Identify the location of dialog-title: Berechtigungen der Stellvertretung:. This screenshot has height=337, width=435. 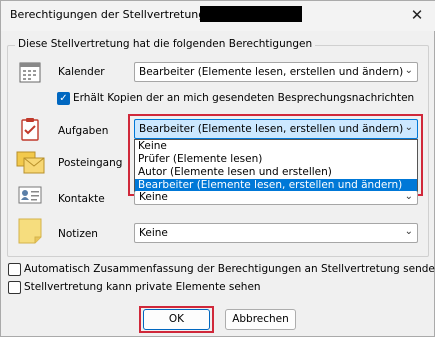
(109, 14).